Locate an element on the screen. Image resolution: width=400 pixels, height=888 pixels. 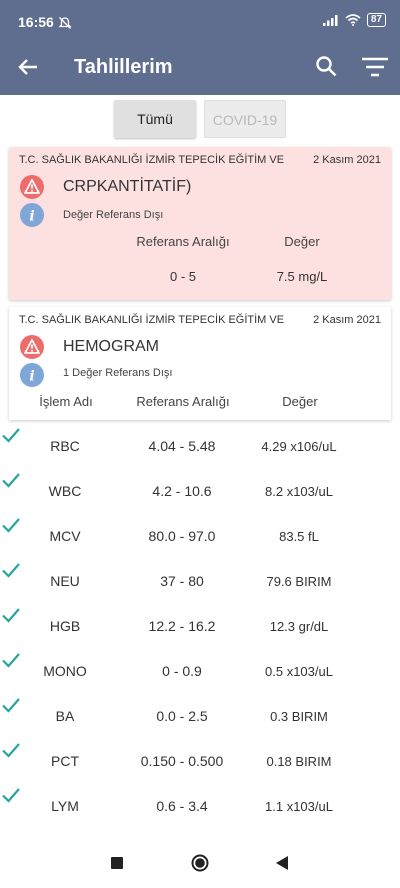
result-name: PCT is located at coordinates (65, 761).